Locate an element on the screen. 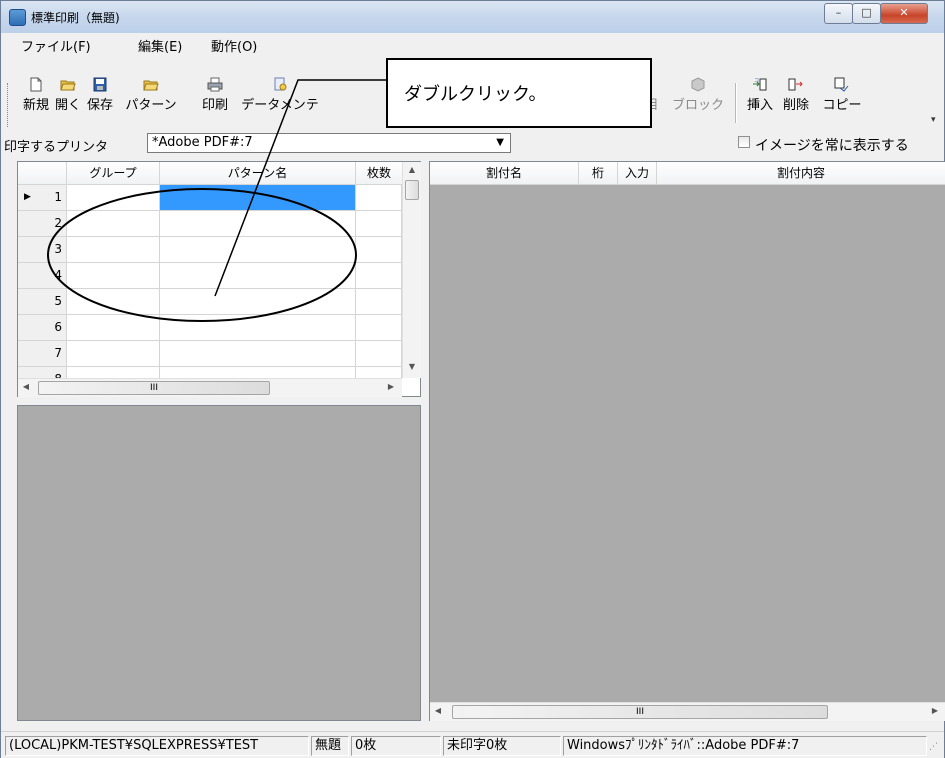 Image resolution: width=945 pixels, height=758 pixels. annotation-overlay is located at coordinates (216, 200).